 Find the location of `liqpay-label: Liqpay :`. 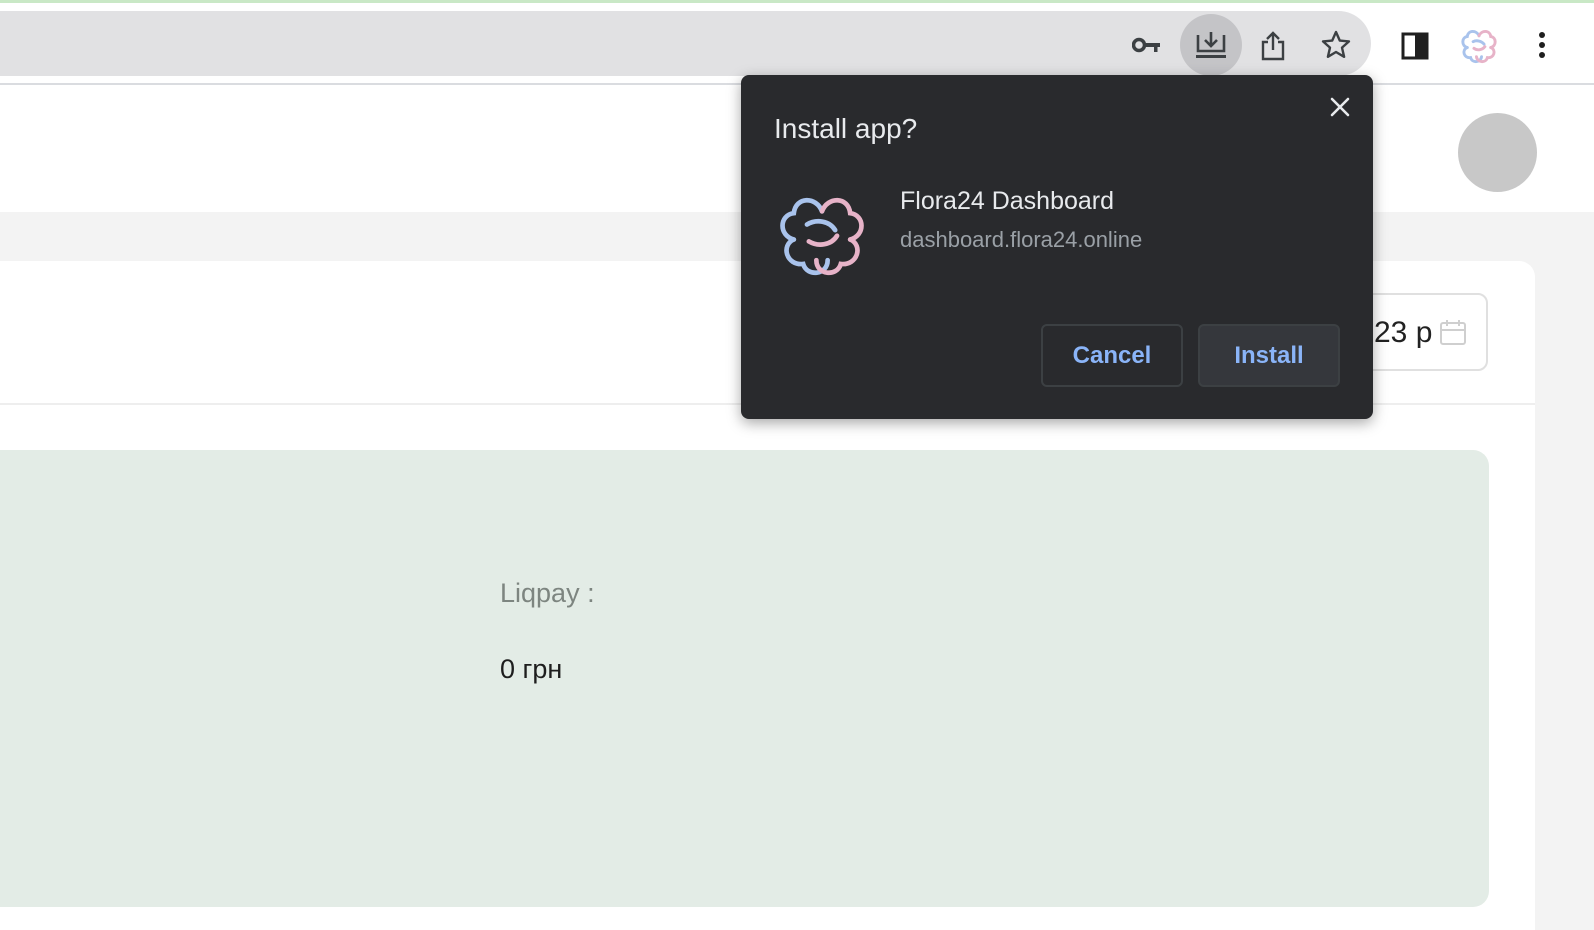

liqpay-label: Liqpay : is located at coordinates (547, 593).